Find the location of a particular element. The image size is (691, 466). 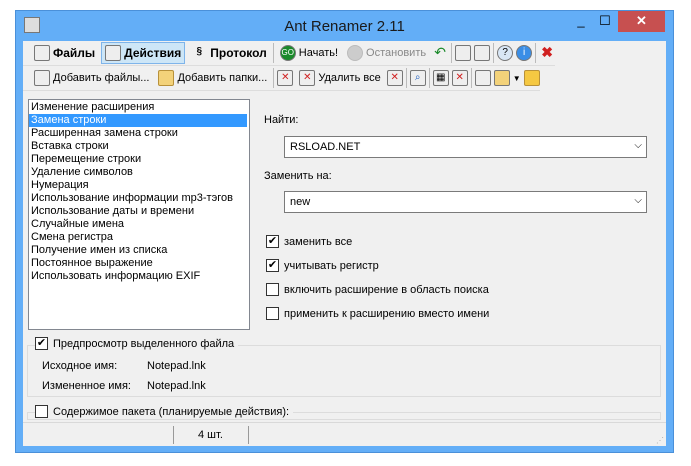

list-item: Смена регистра is located at coordinates (139, 237).